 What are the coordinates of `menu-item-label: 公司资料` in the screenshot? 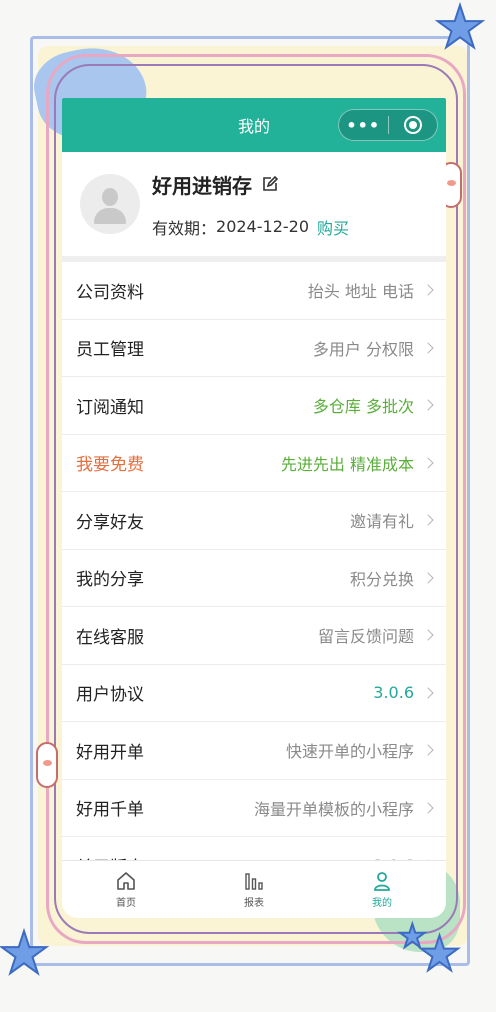 It's located at (110, 292).